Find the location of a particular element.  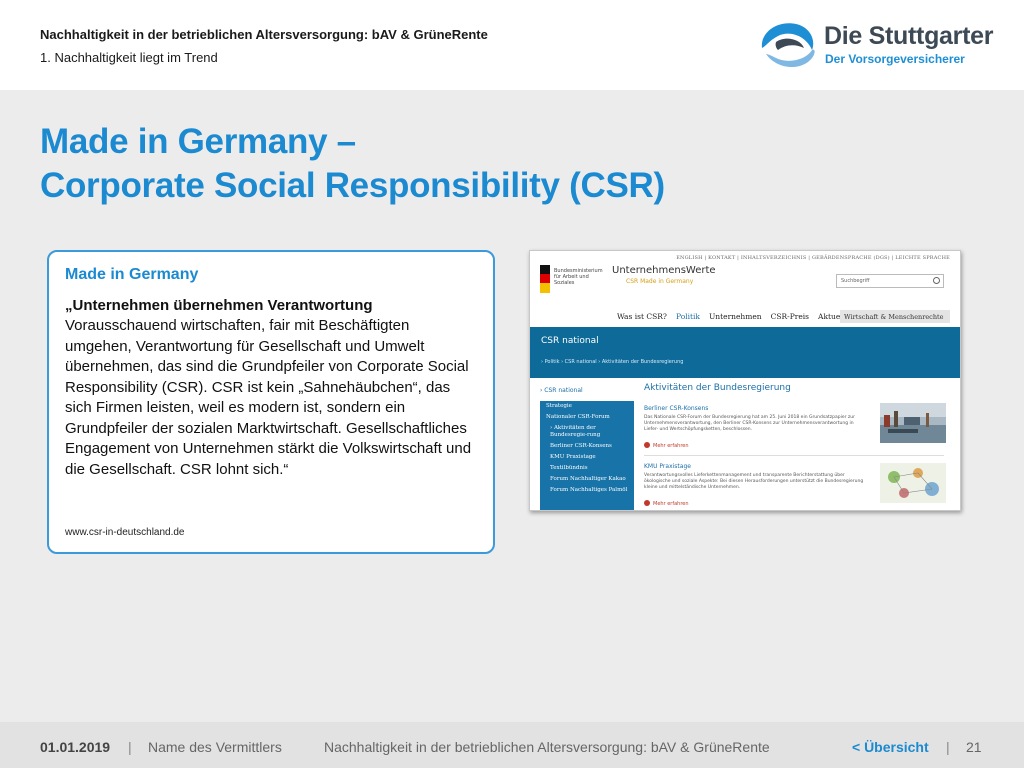

header-subtitle: 1. Nachhaltigkeit liegt im Trend is located at coordinates (129, 57).